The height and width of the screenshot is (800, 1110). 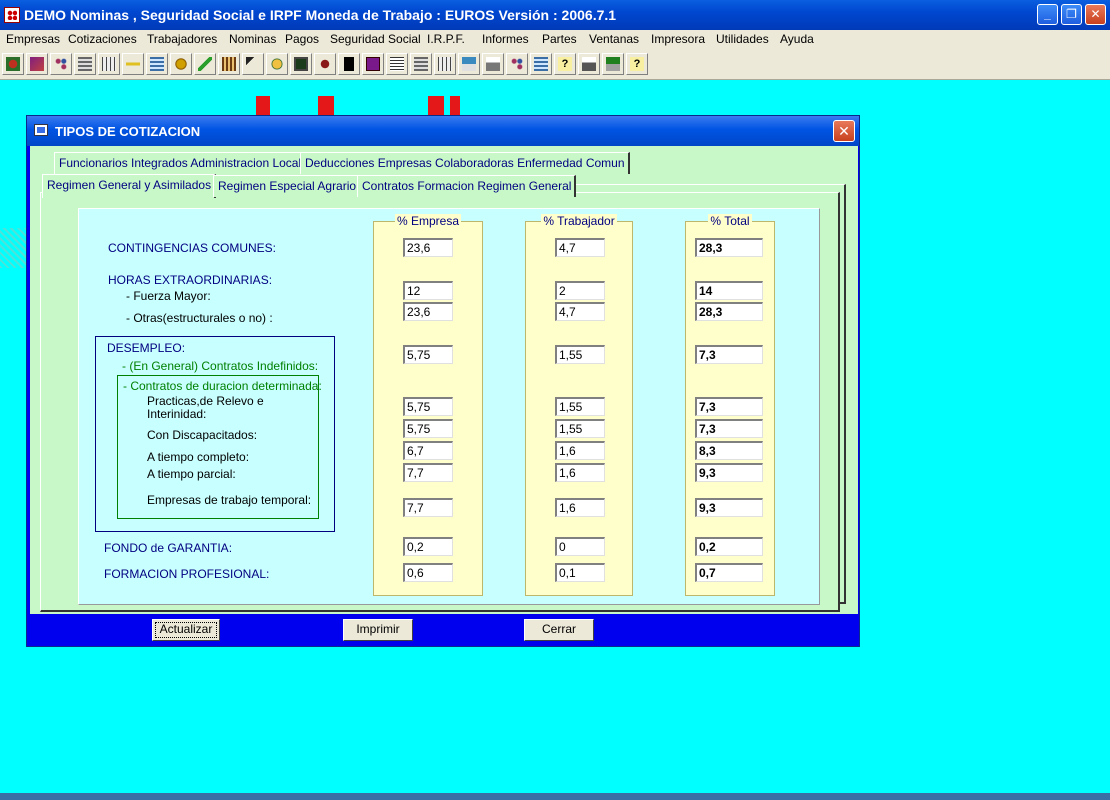 I want to click on tab-regimen-agrario: Regimen Especial Agrario, so click(x=287, y=186).